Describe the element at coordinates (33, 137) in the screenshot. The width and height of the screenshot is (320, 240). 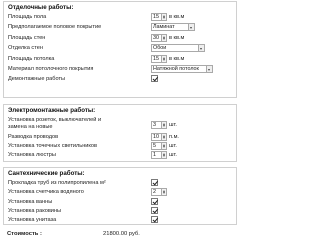
I see `wiring-label: Разводка проводов` at that location.